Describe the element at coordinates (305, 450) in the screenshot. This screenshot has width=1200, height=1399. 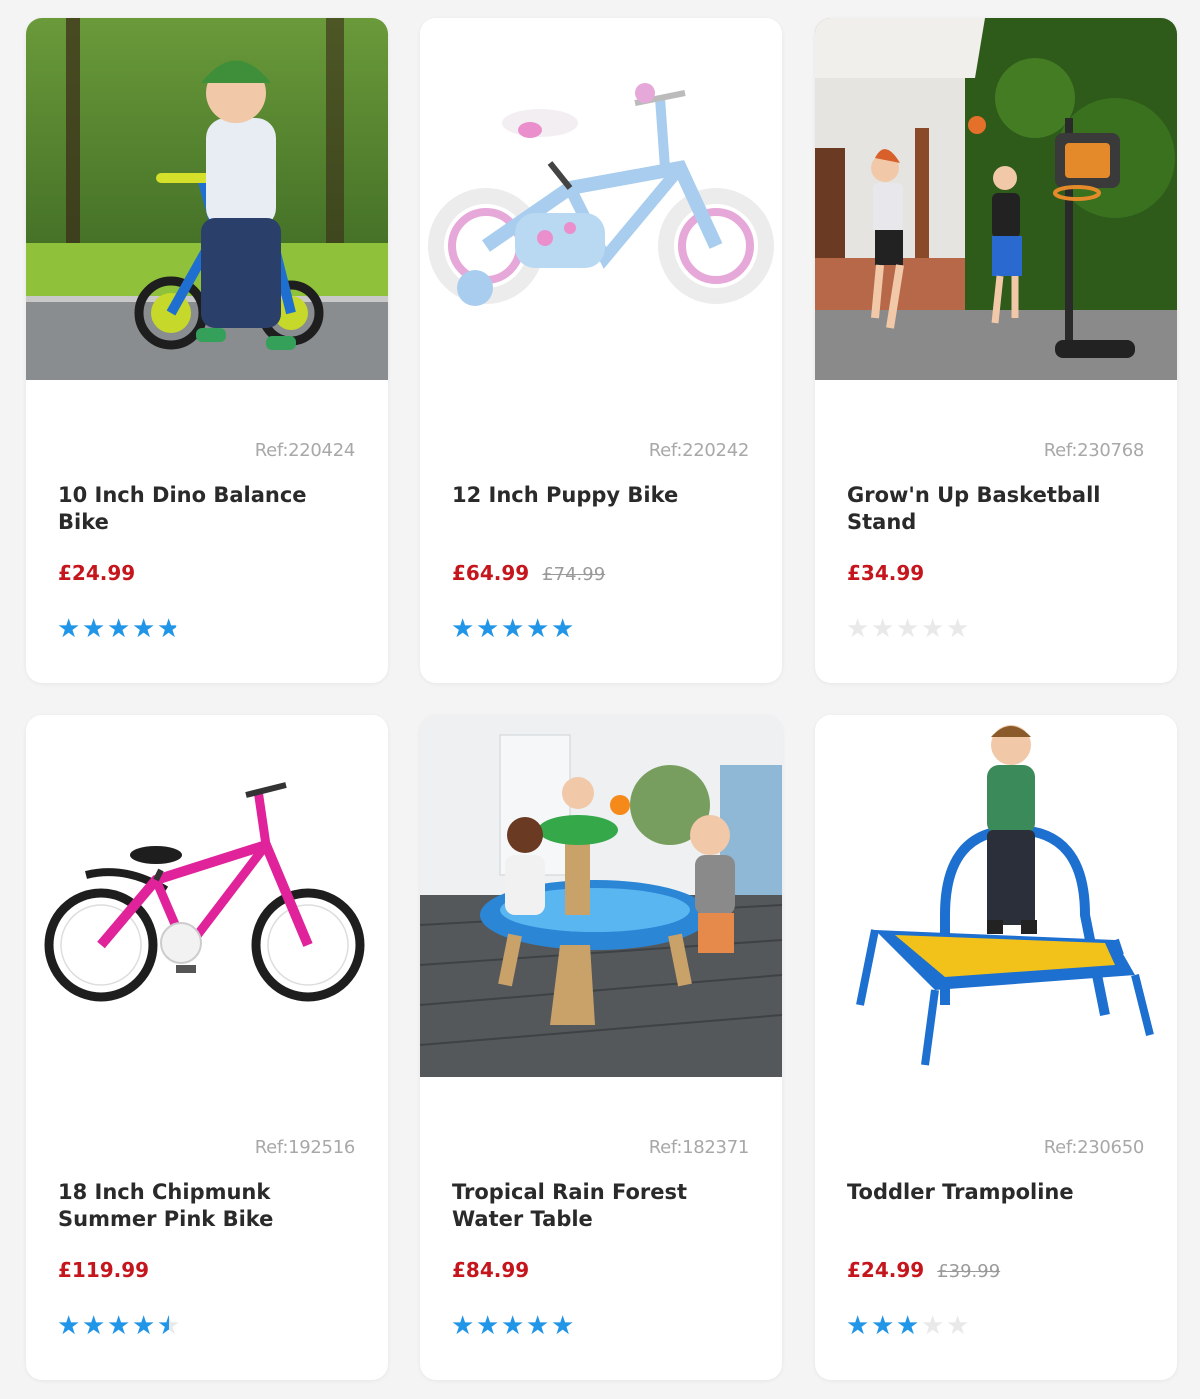
I see `product-ref: Ref:220424` at that location.